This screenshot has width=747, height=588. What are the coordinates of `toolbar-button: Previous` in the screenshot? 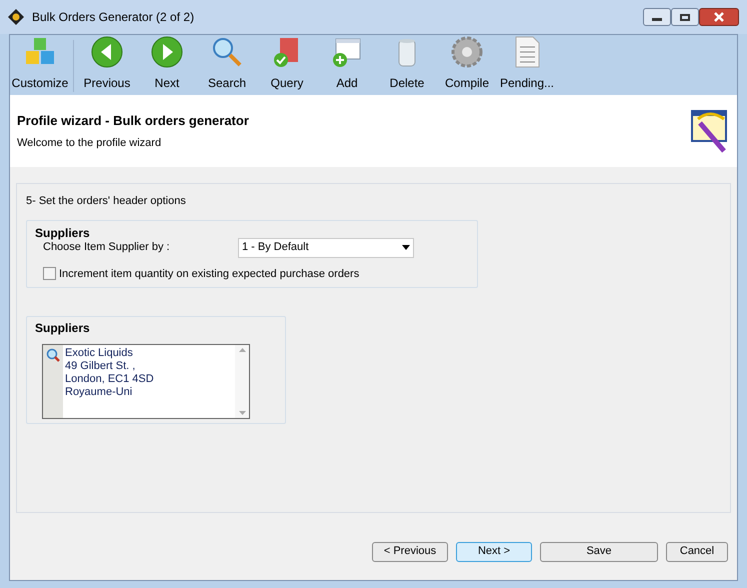 It's located at (107, 63).